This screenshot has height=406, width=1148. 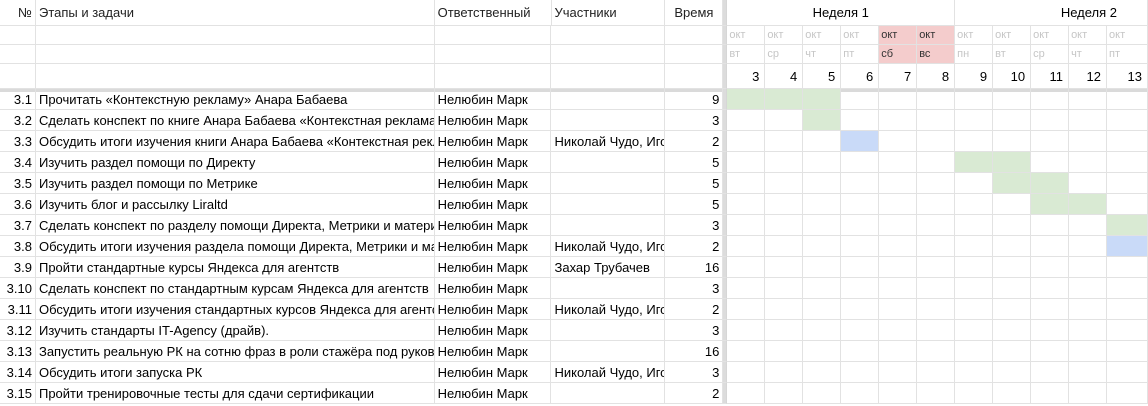 I want to click on task-cell: Изучить раздел помощи по Директу, so click(x=235, y=162).